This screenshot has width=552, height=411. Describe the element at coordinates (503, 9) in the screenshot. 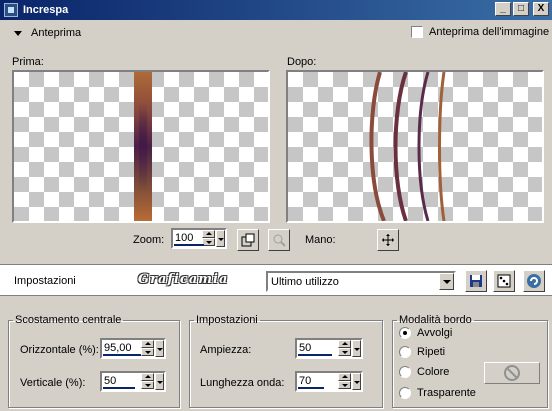

I see `minimize-button: _` at that location.